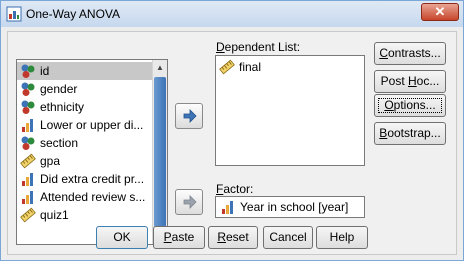  I want to click on button-mnemonic: O, so click(389, 105).